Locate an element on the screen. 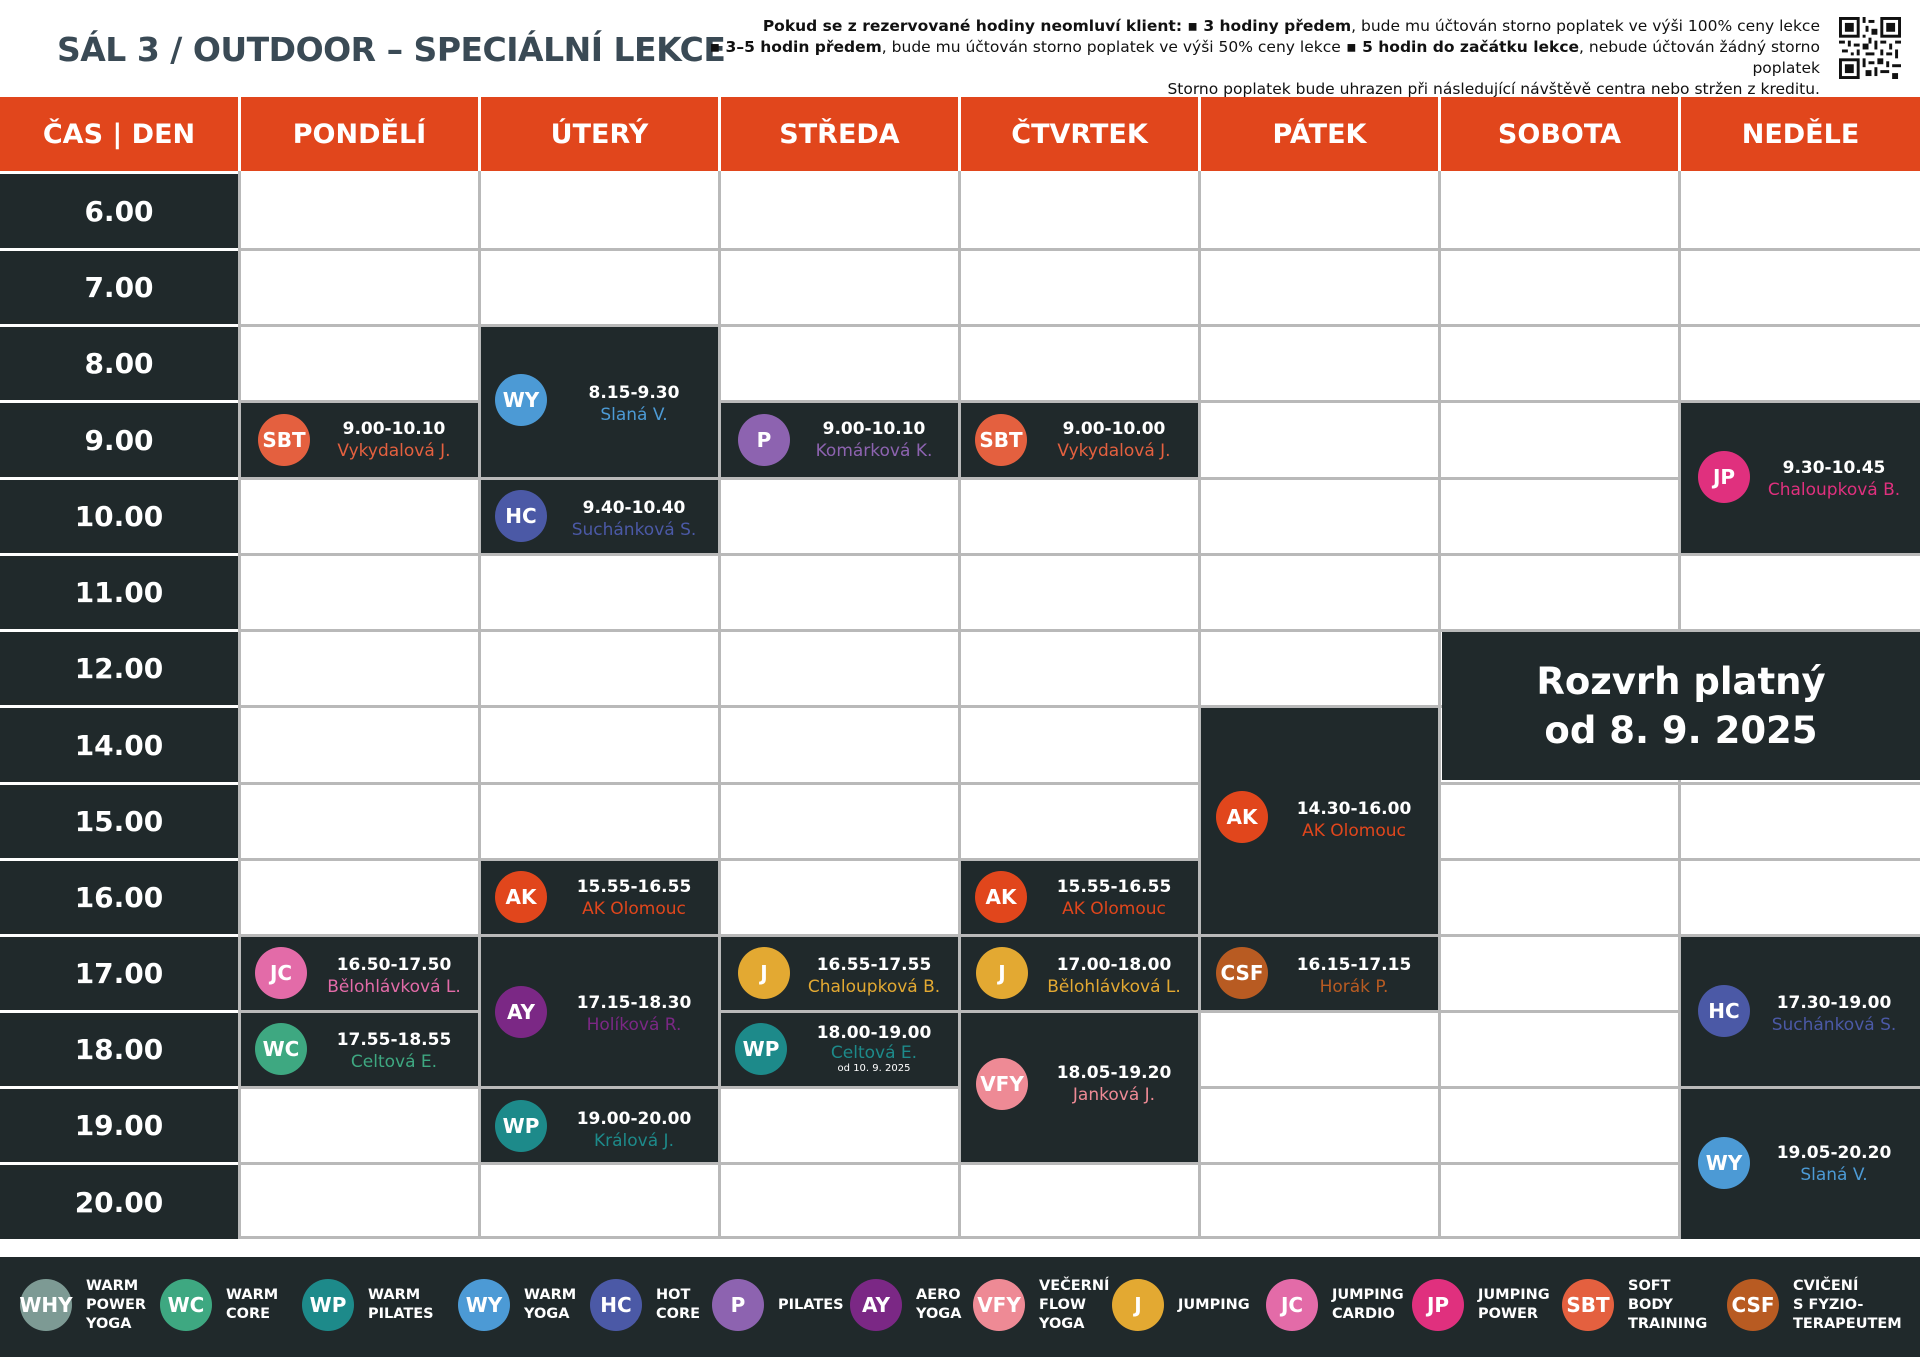 This screenshot has width=1920, height=1357. schedule-valid-from: Rozvrh platný od 8. 9. 2025 is located at coordinates (1681, 706).